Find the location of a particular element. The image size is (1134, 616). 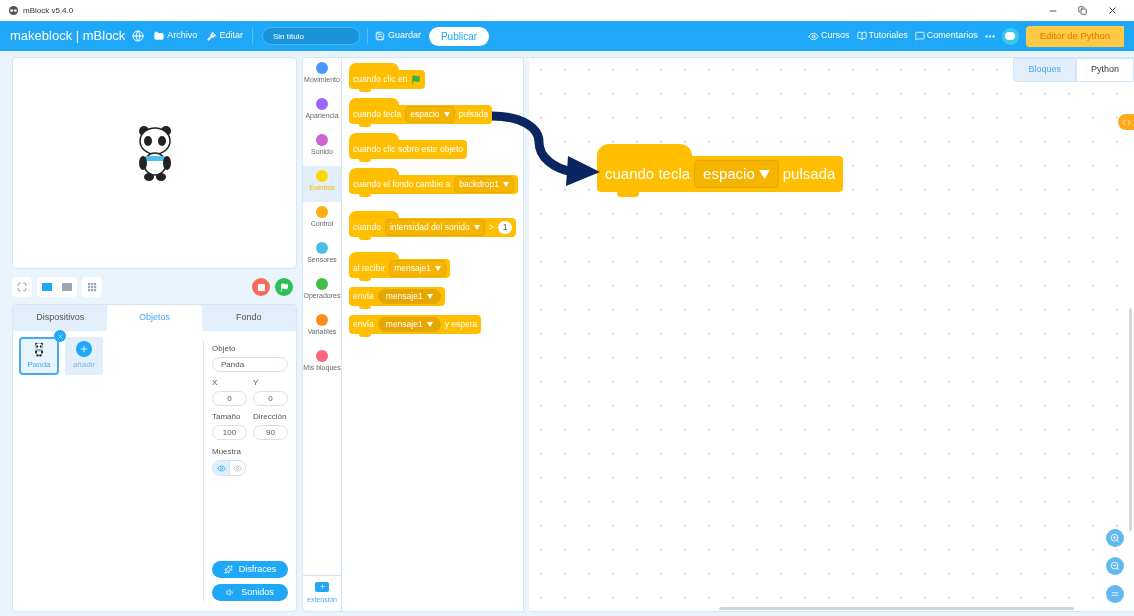

number-input: 1 is located at coordinates (505, 227).